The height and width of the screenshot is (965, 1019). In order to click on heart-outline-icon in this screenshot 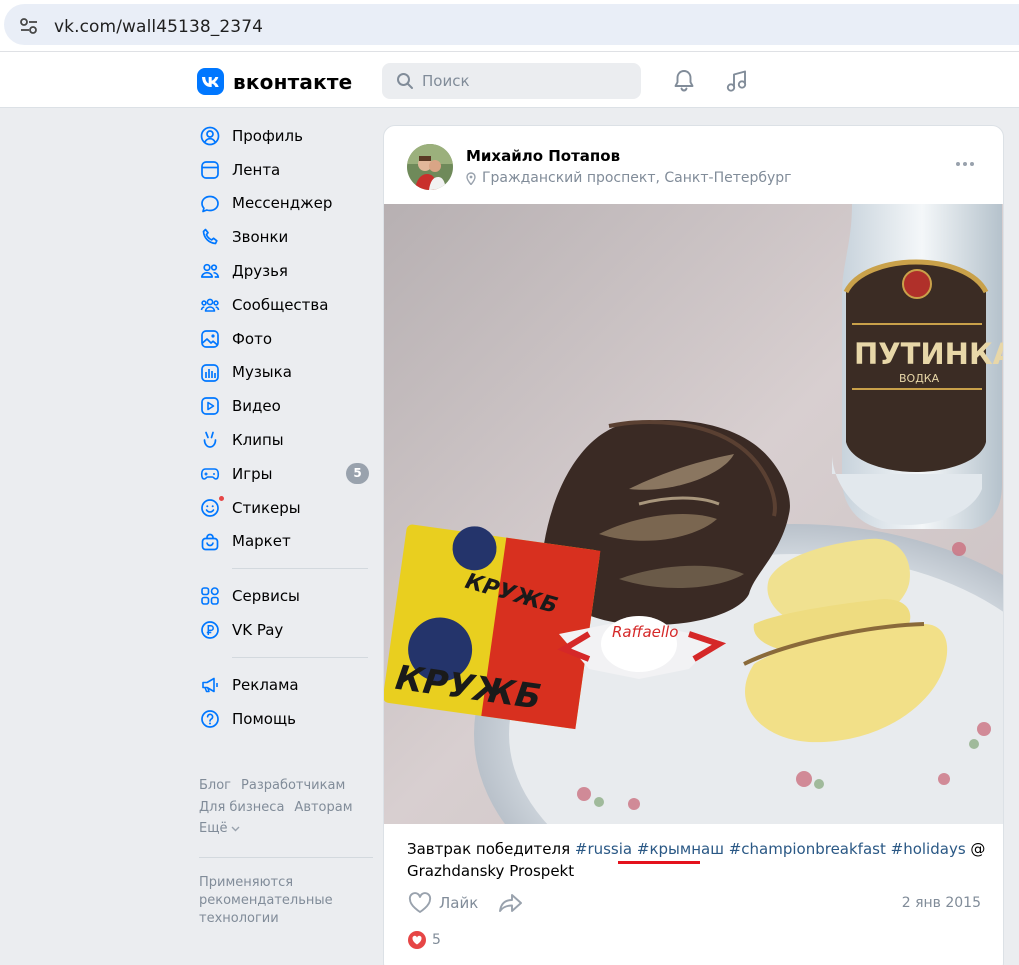, I will do `click(420, 902)`.